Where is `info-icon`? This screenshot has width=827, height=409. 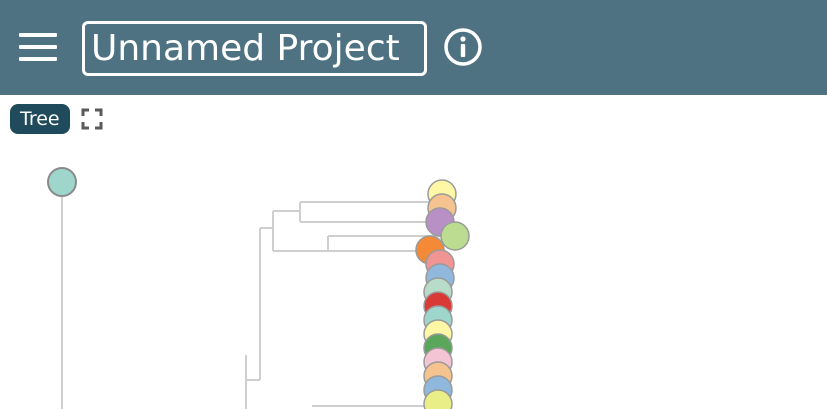
info-icon is located at coordinates (463, 47).